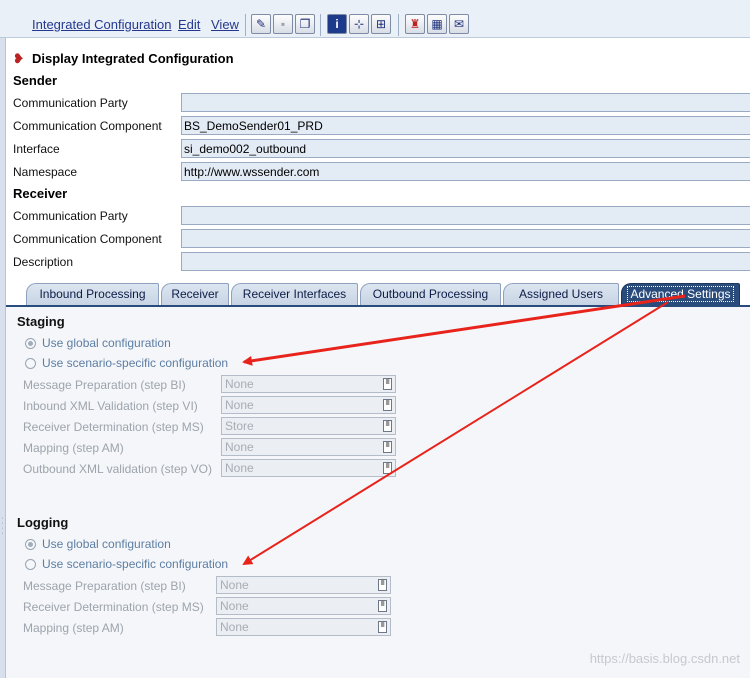 The width and height of the screenshot is (750, 678). What do you see at coordinates (337, 24) in the screenshot?
I see `info-icon: i` at bounding box center [337, 24].